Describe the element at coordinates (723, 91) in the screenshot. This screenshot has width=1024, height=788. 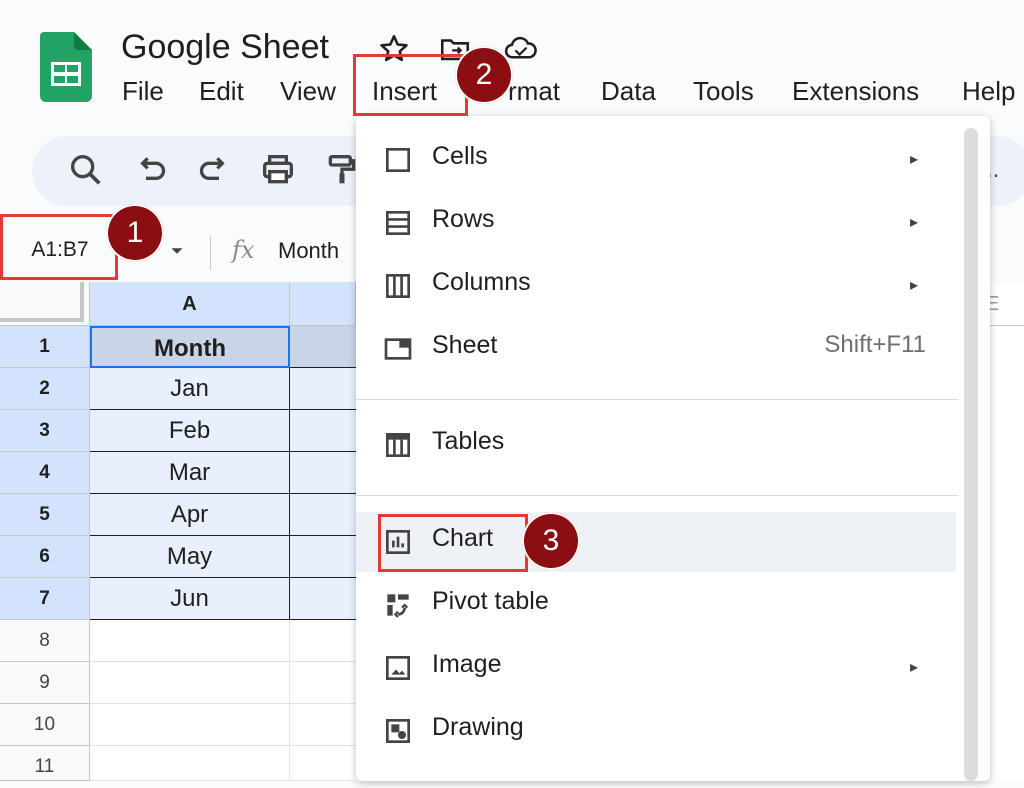
I see `menu-tools: Tools` at that location.